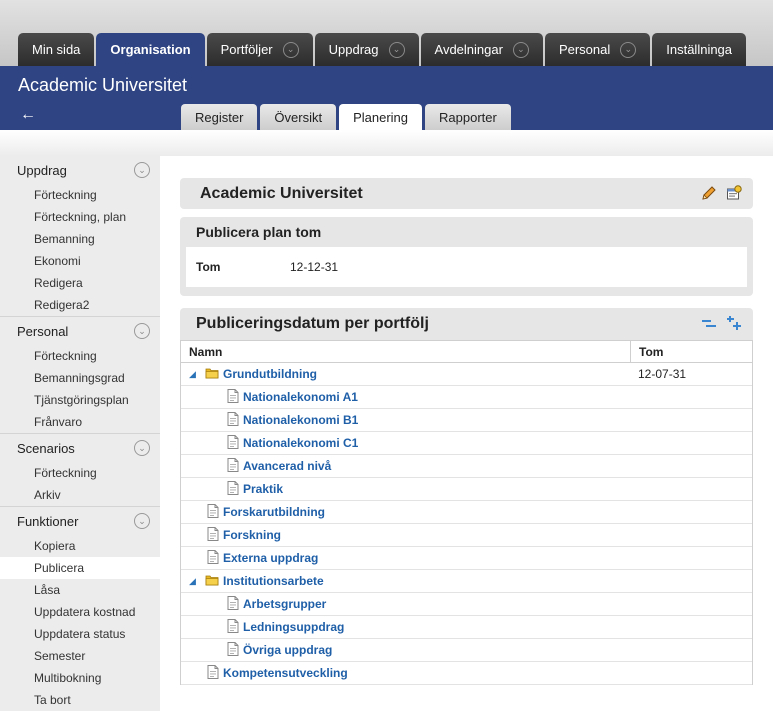 The width and height of the screenshot is (773, 711). Describe the element at coordinates (466, 535) in the screenshot. I see `tree-row: Forskning` at that location.